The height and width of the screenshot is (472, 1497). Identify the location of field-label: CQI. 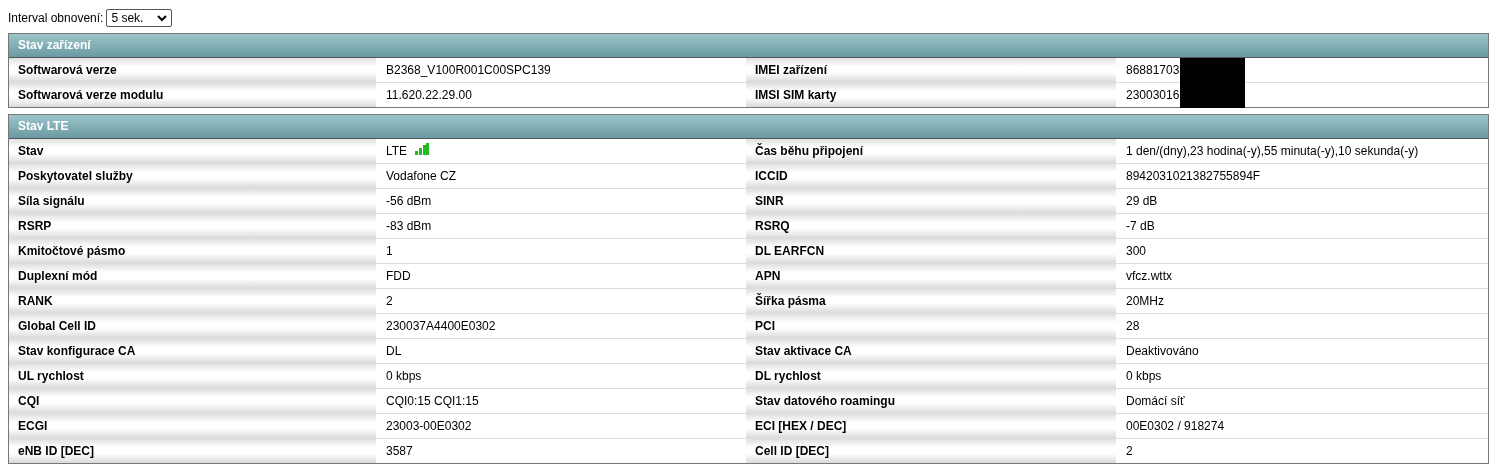
(192, 401).